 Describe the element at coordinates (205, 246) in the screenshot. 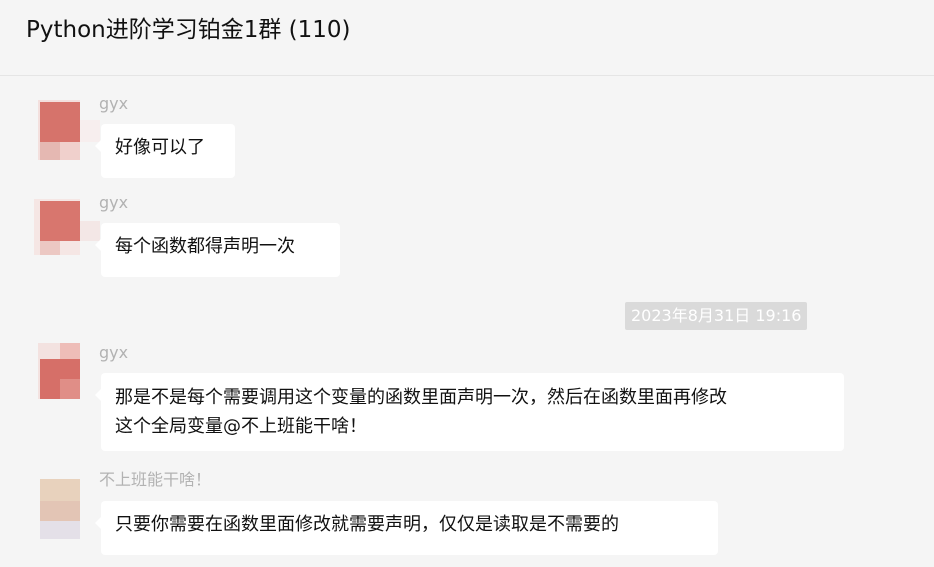

I see `message-text: 每个函数都得声明一次` at that location.